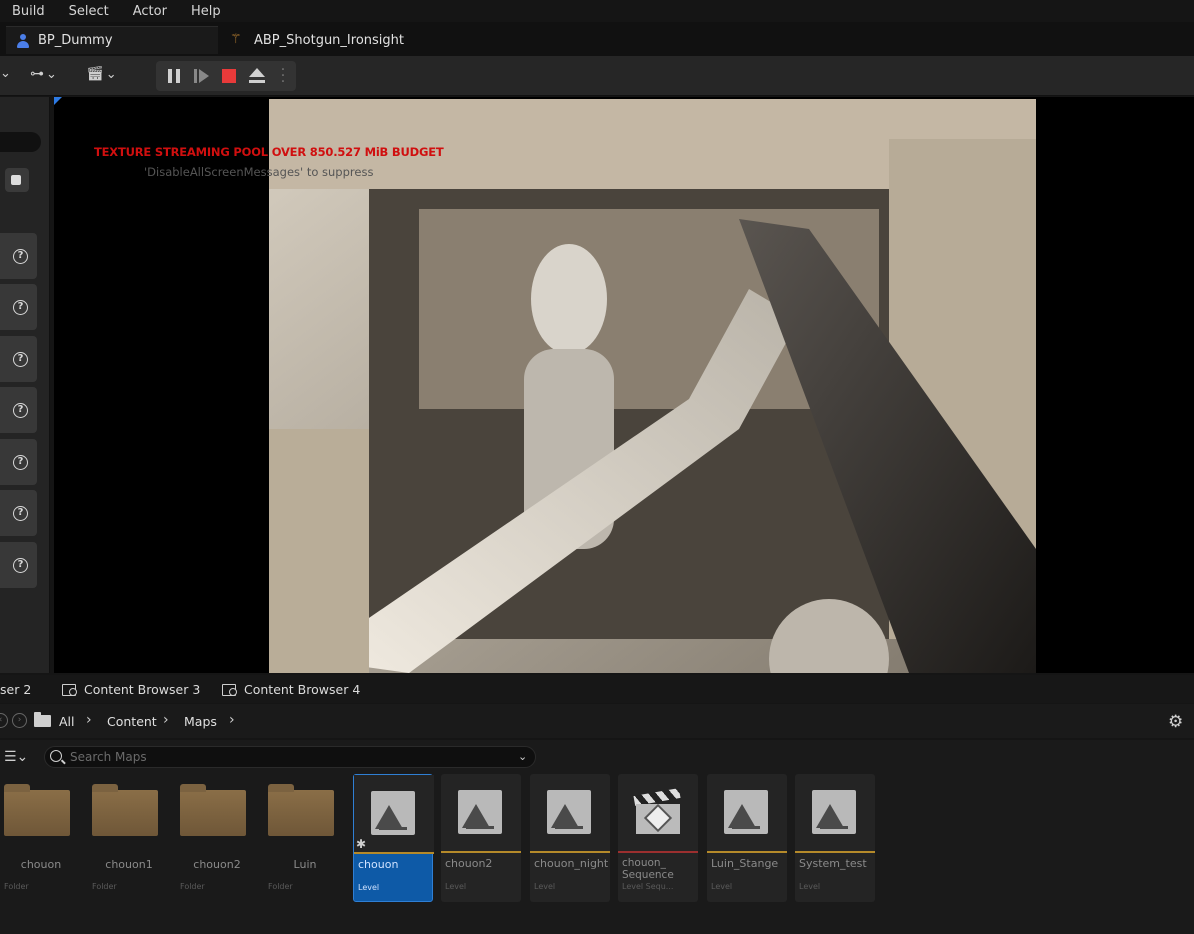 This screenshot has width=1194, height=934. I want to click on asset-level-chouon2: chouon2 Level, so click(481, 838).